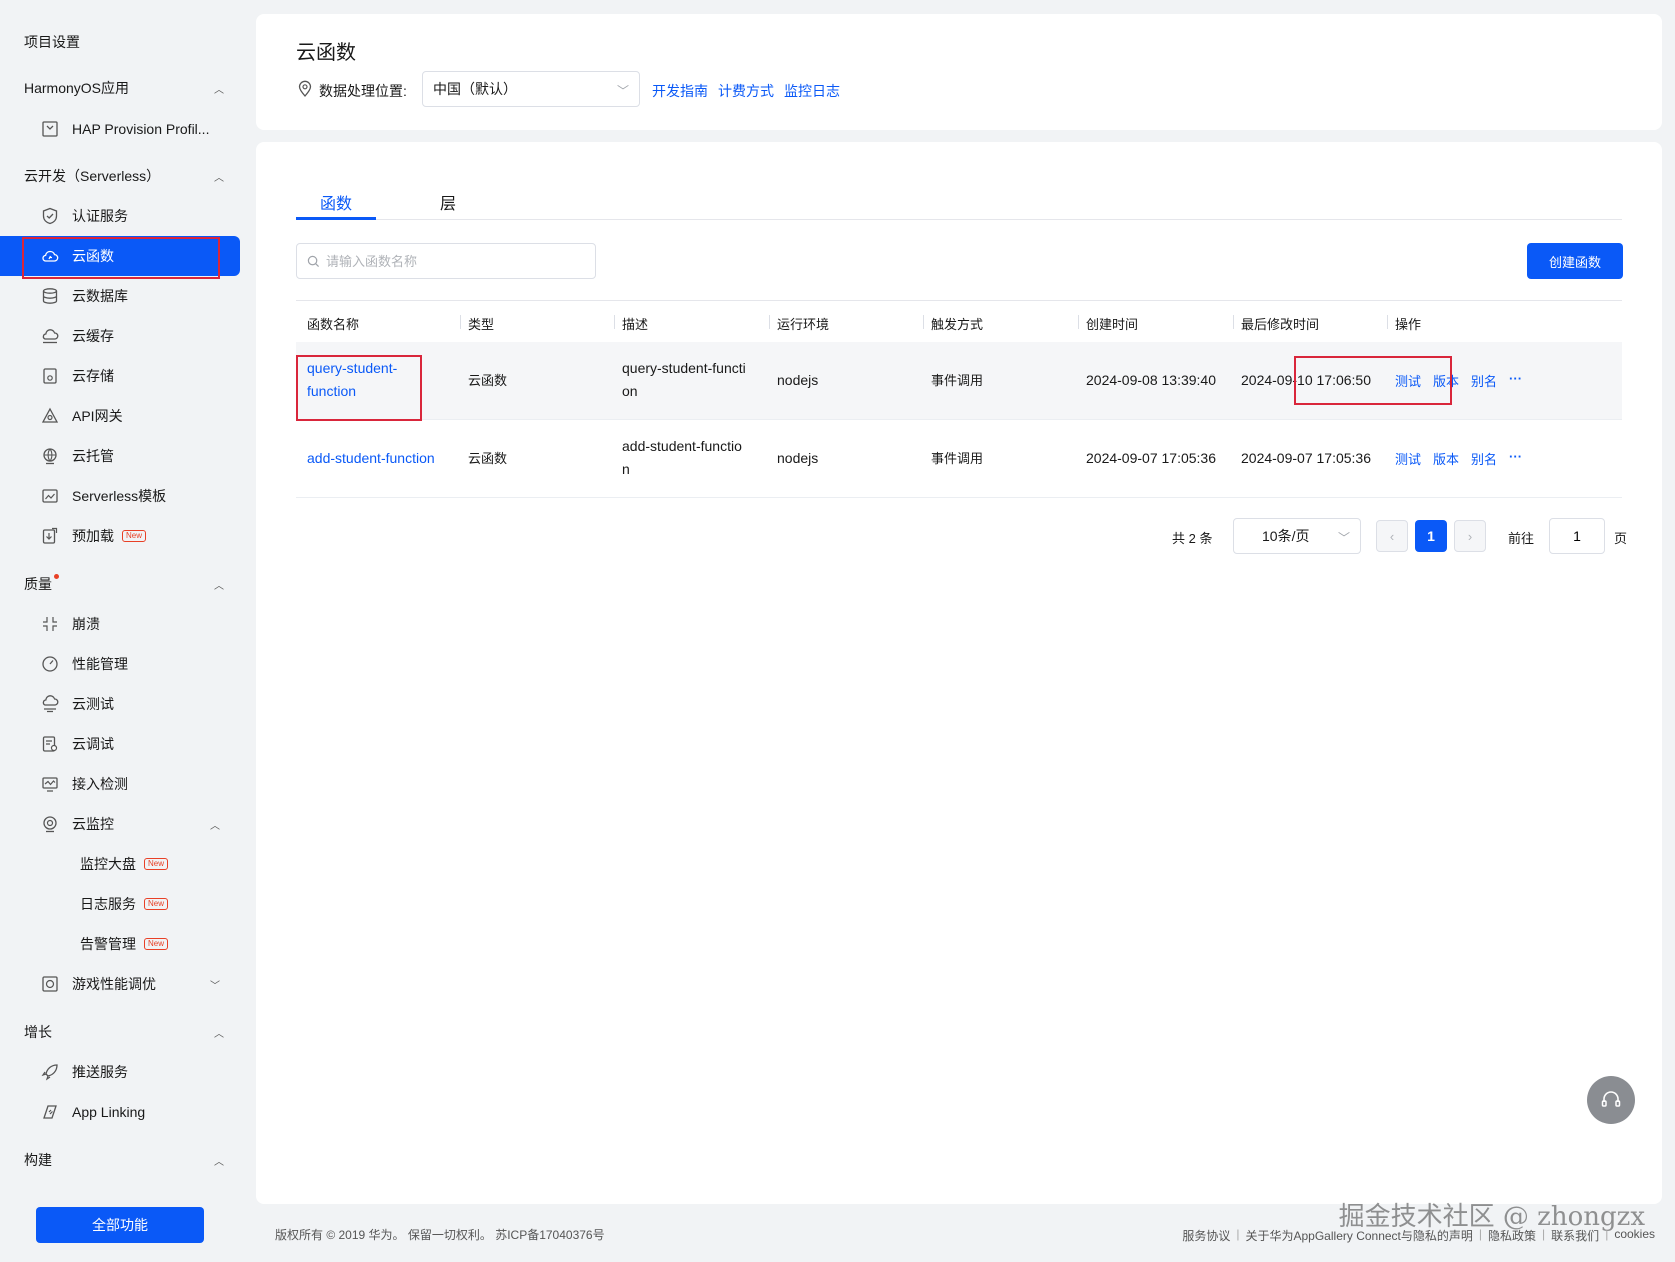  What do you see at coordinates (1392, 536) in the screenshot?
I see `prev-page-button: ‹` at bounding box center [1392, 536].